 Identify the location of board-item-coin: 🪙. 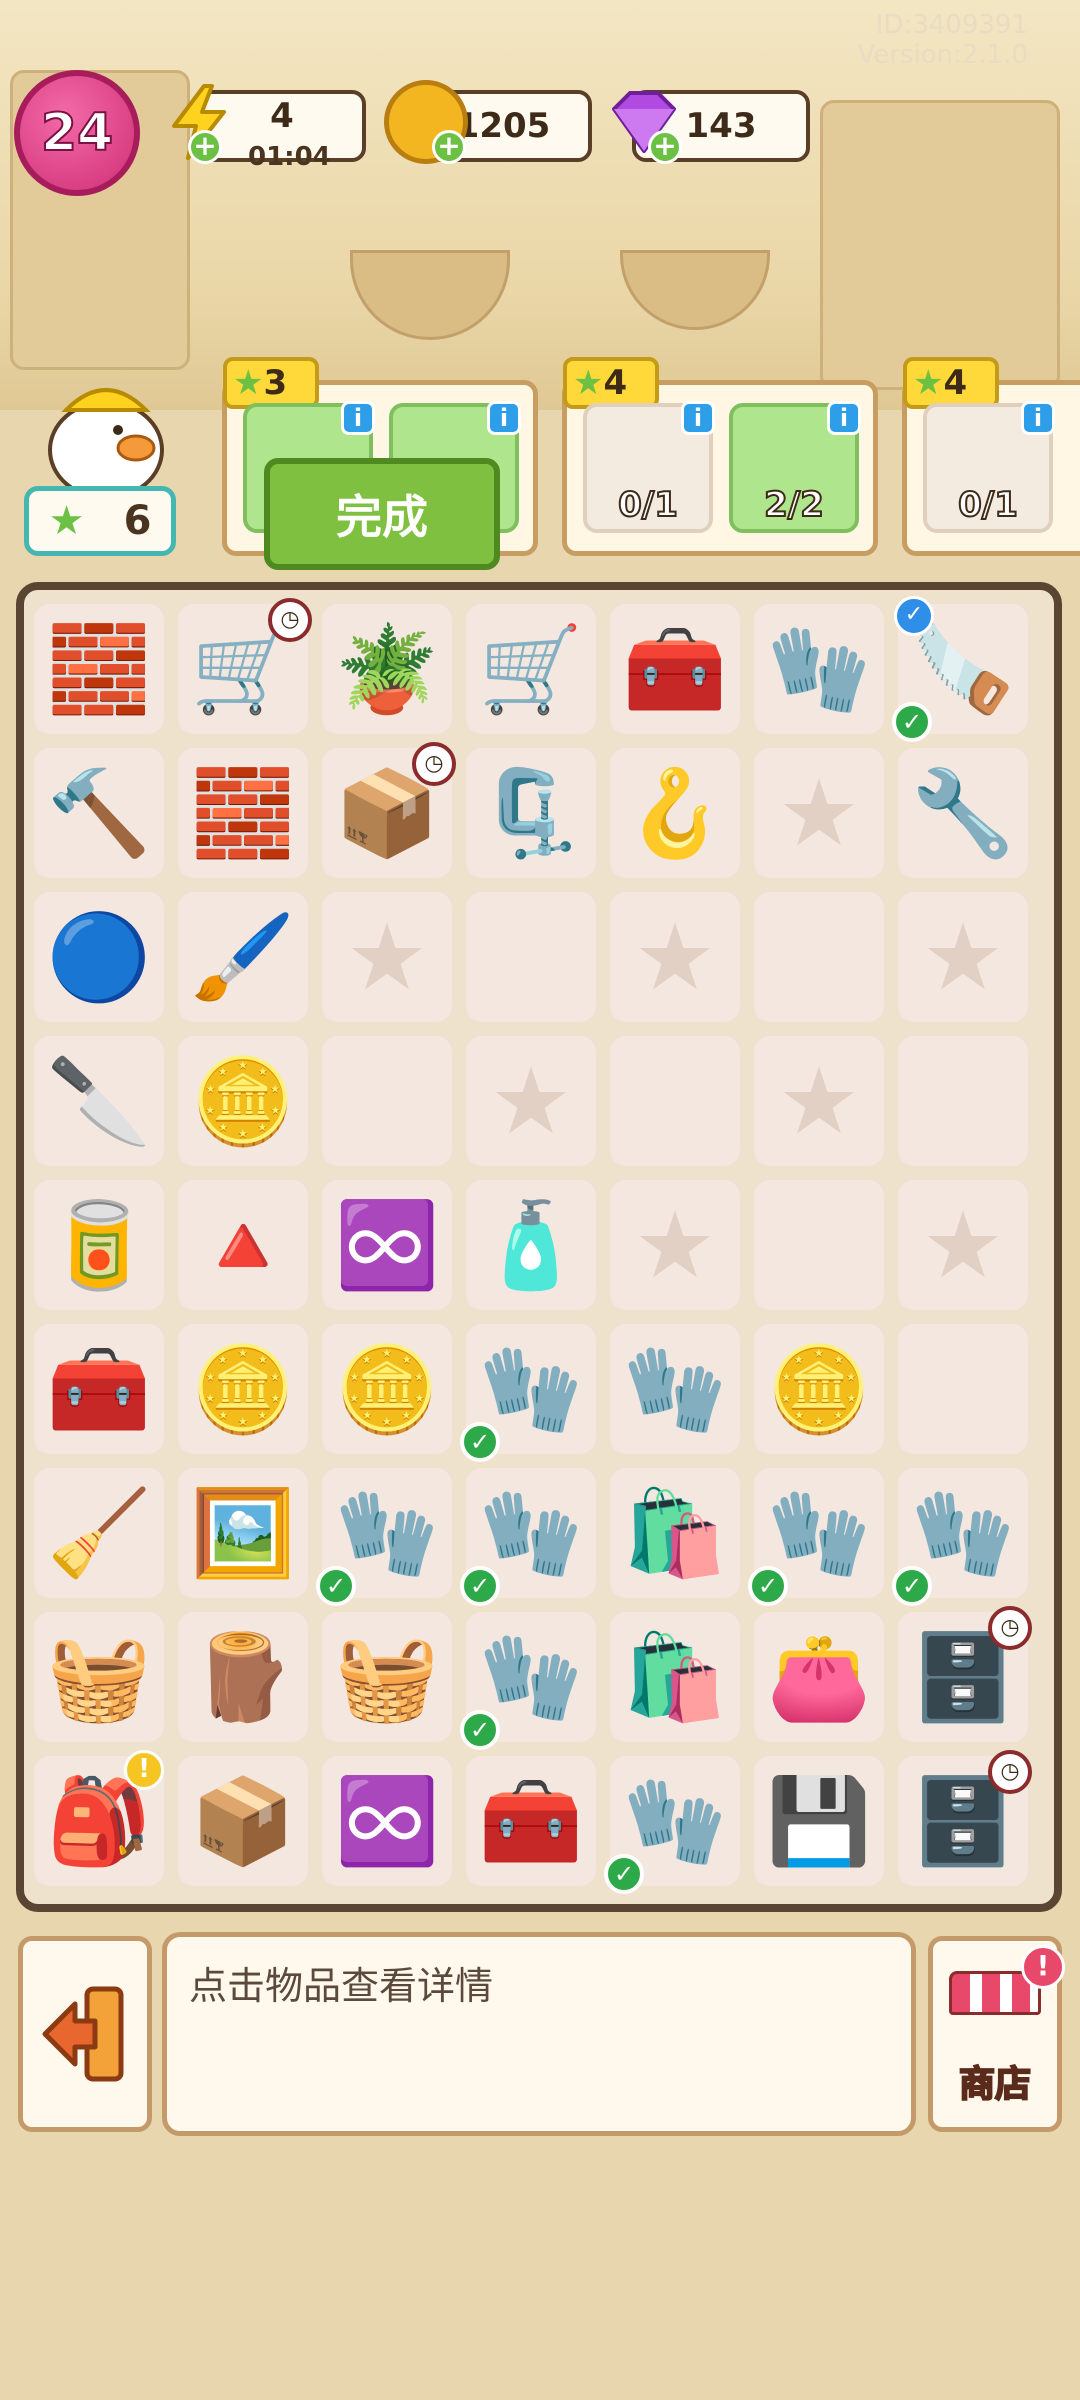
(819, 1389).